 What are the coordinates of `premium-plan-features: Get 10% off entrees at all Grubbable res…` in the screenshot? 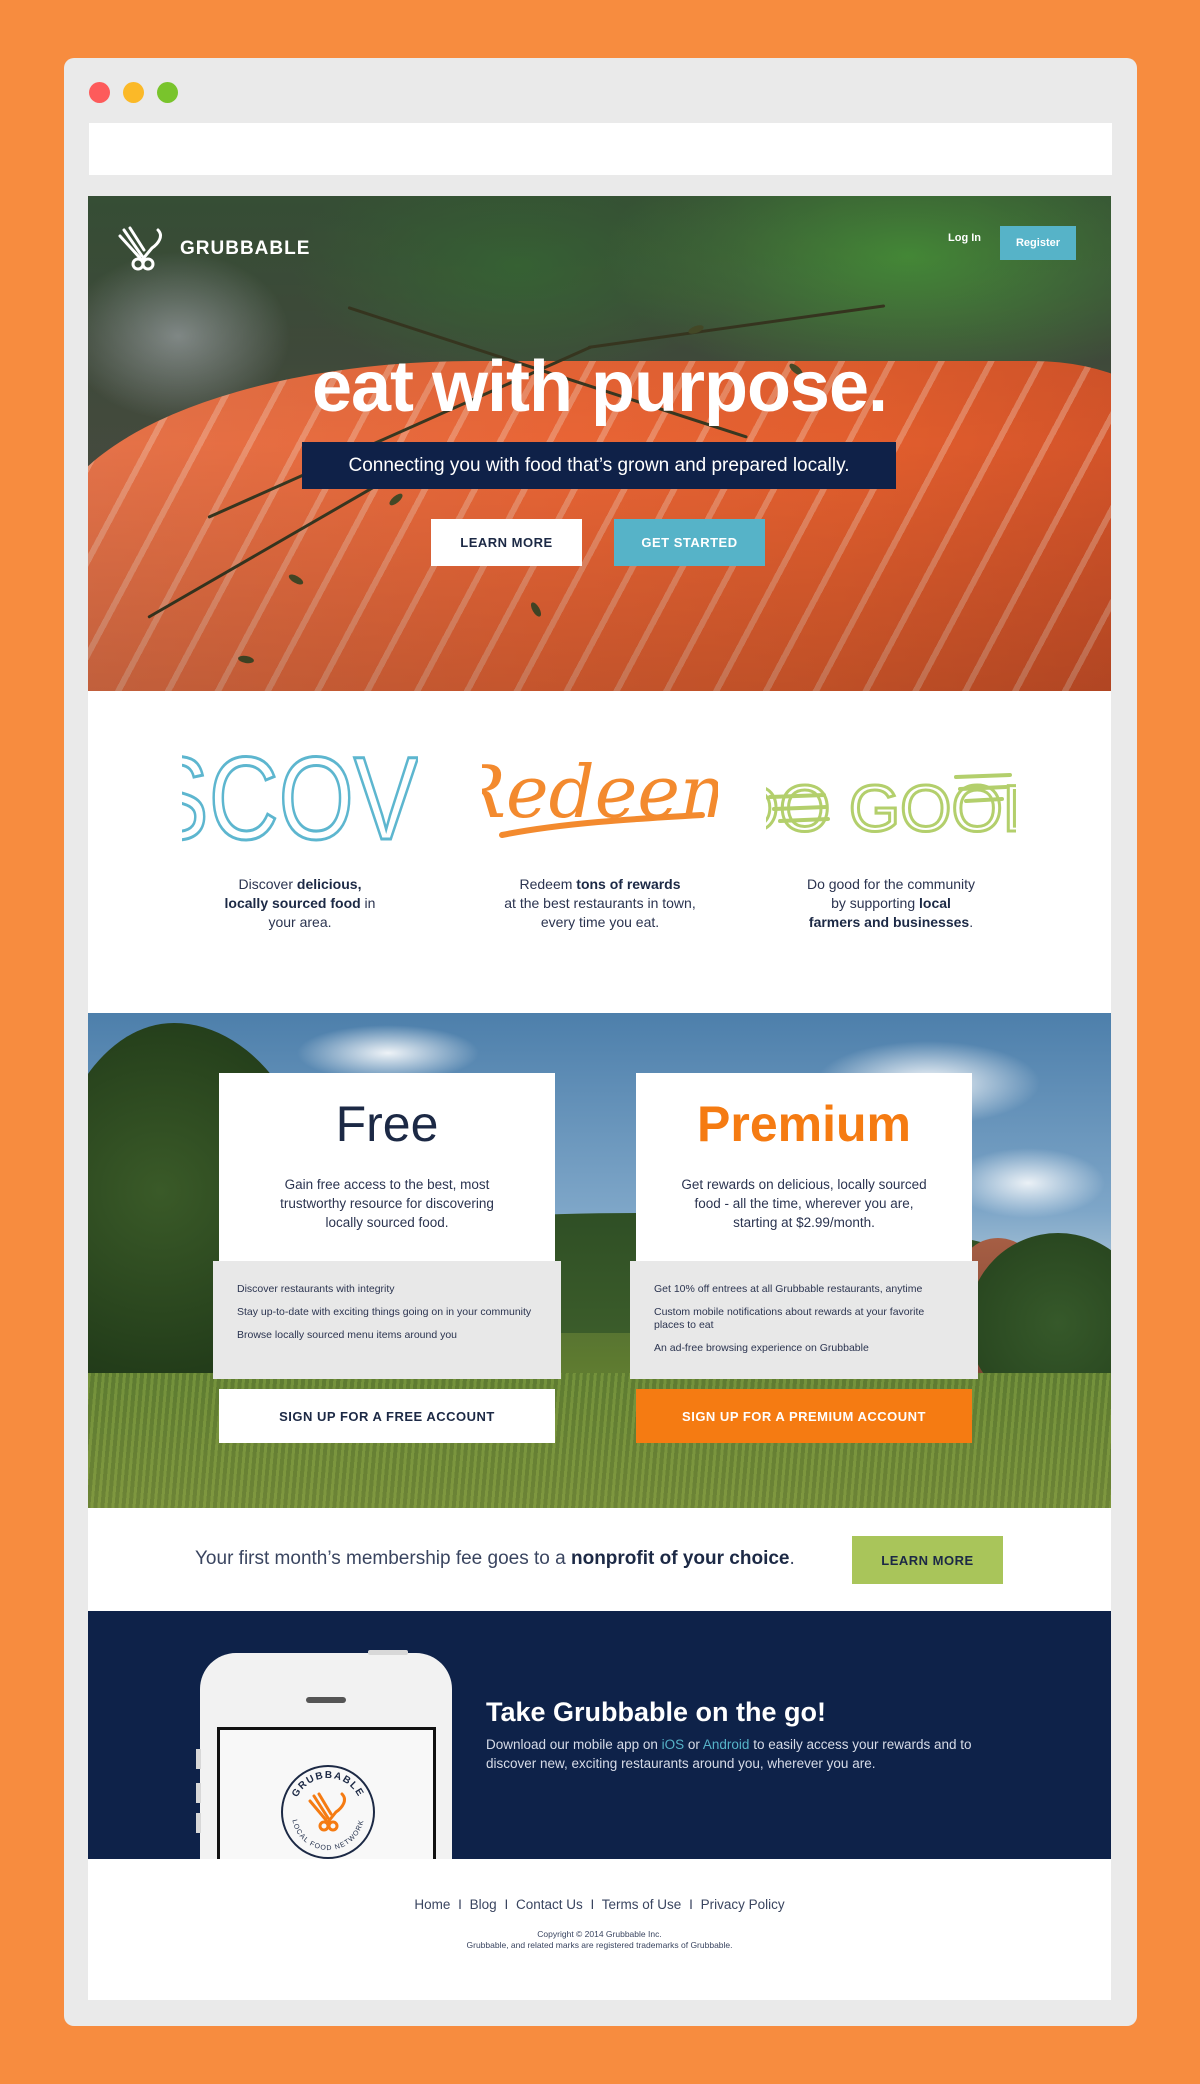 It's located at (804, 1320).